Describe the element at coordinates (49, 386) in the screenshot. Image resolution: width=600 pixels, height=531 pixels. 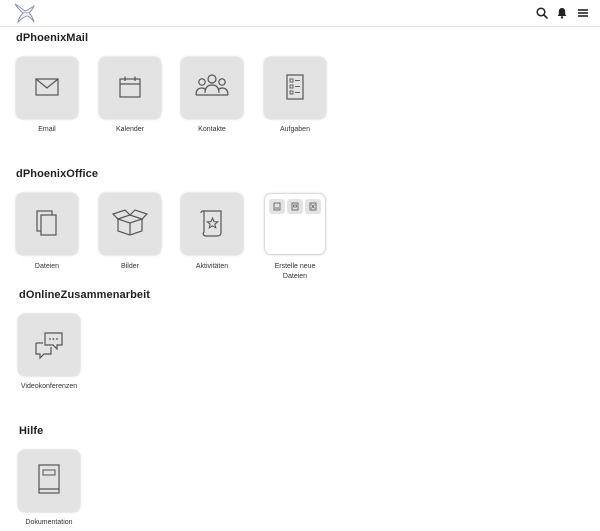
I see `app-label-videokonferenzen: Videokonferenzen` at that location.